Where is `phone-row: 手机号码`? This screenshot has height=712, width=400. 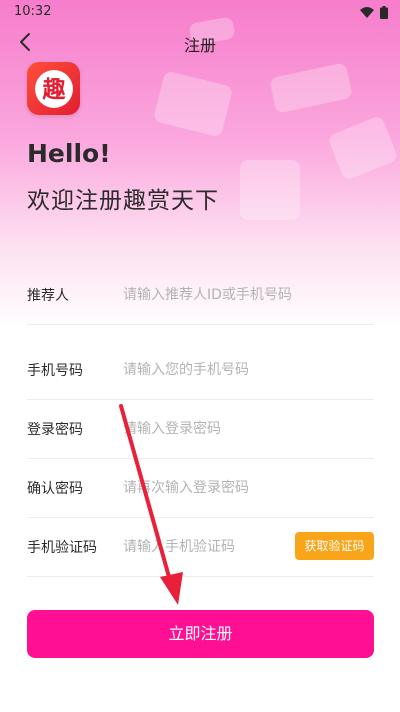 phone-row: 手机号码 is located at coordinates (200, 370).